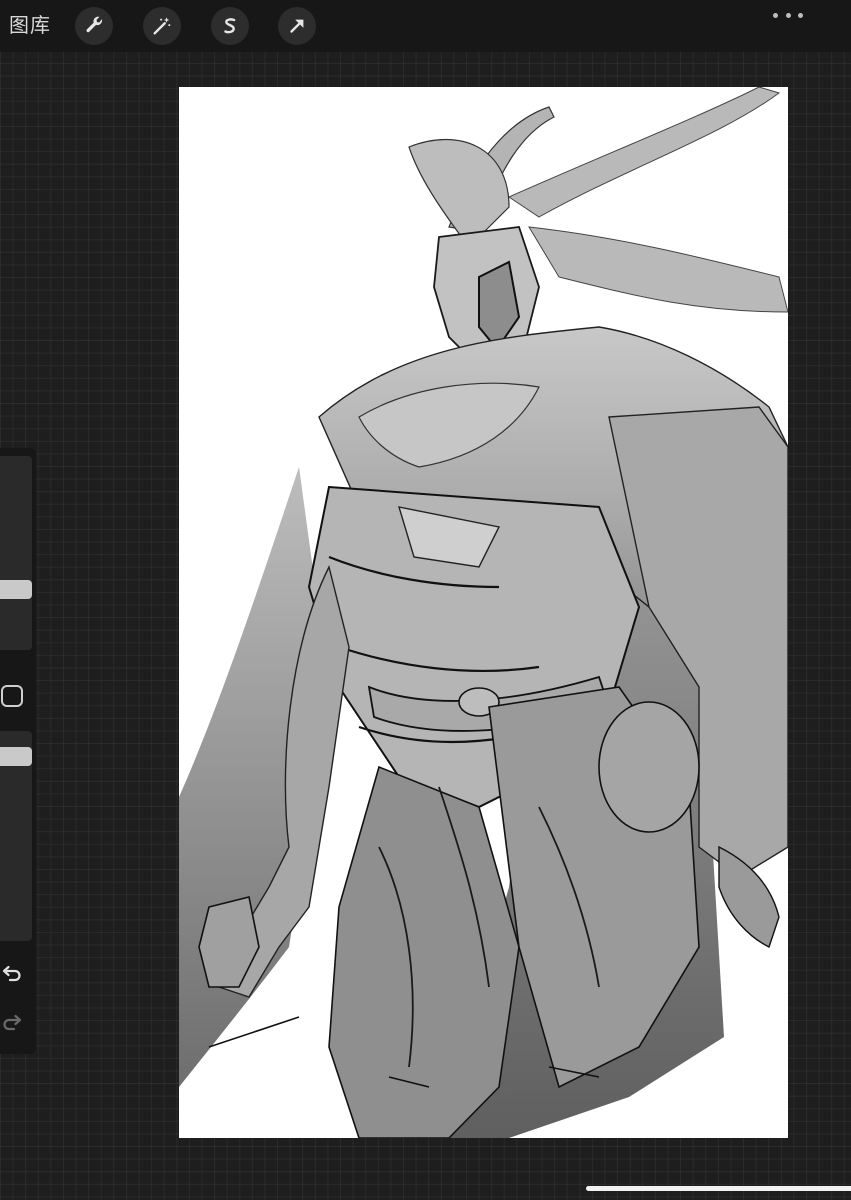 The image size is (851, 1200). I want to click on home-indicator, so click(718, 1188).